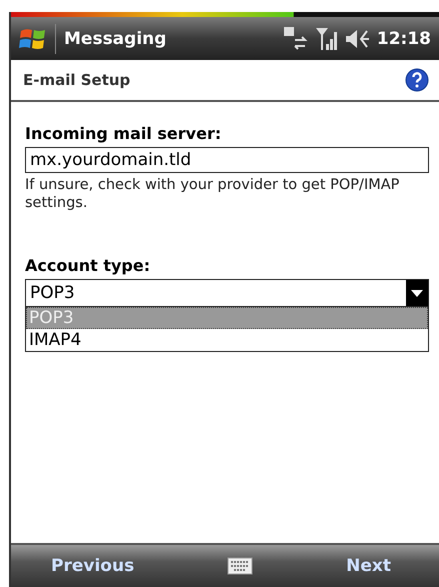 This screenshot has height=587, width=439. Describe the element at coordinates (295, 39) in the screenshot. I see `data-connection-icon` at that location.